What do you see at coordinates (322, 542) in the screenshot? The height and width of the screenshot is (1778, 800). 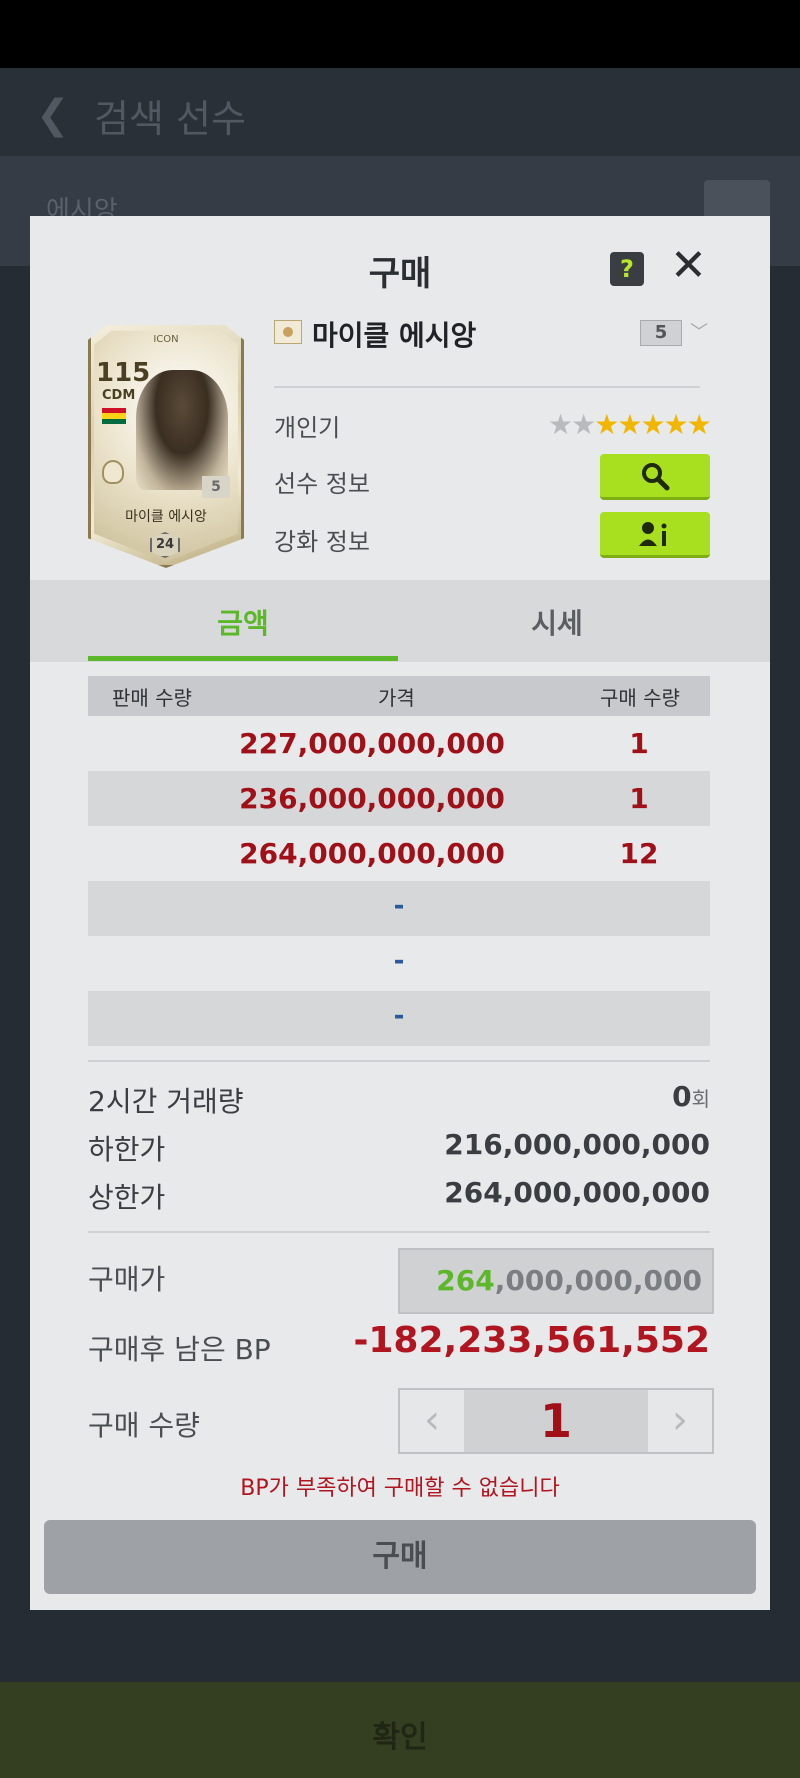 I see `enhance-info-label: 강화 정보` at bounding box center [322, 542].